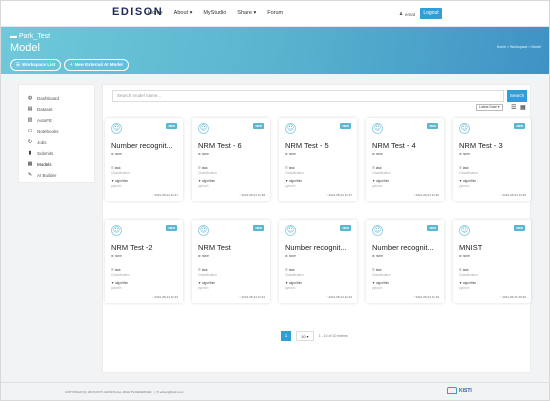  What do you see at coordinates (30, 109) in the screenshot?
I see `dataset-icon: ▤` at bounding box center [30, 109].